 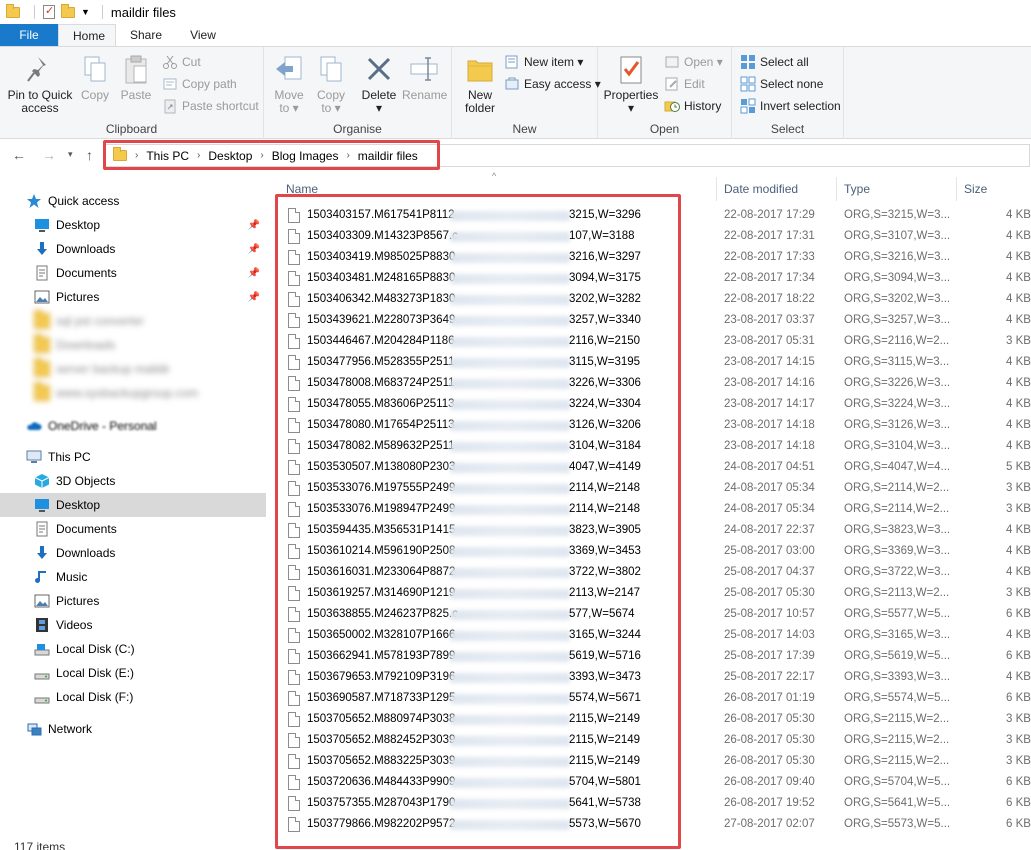 What do you see at coordinates (133, 673) in the screenshot?
I see `nav-local-disk-e: Local Disk (E:)` at bounding box center [133, 673].